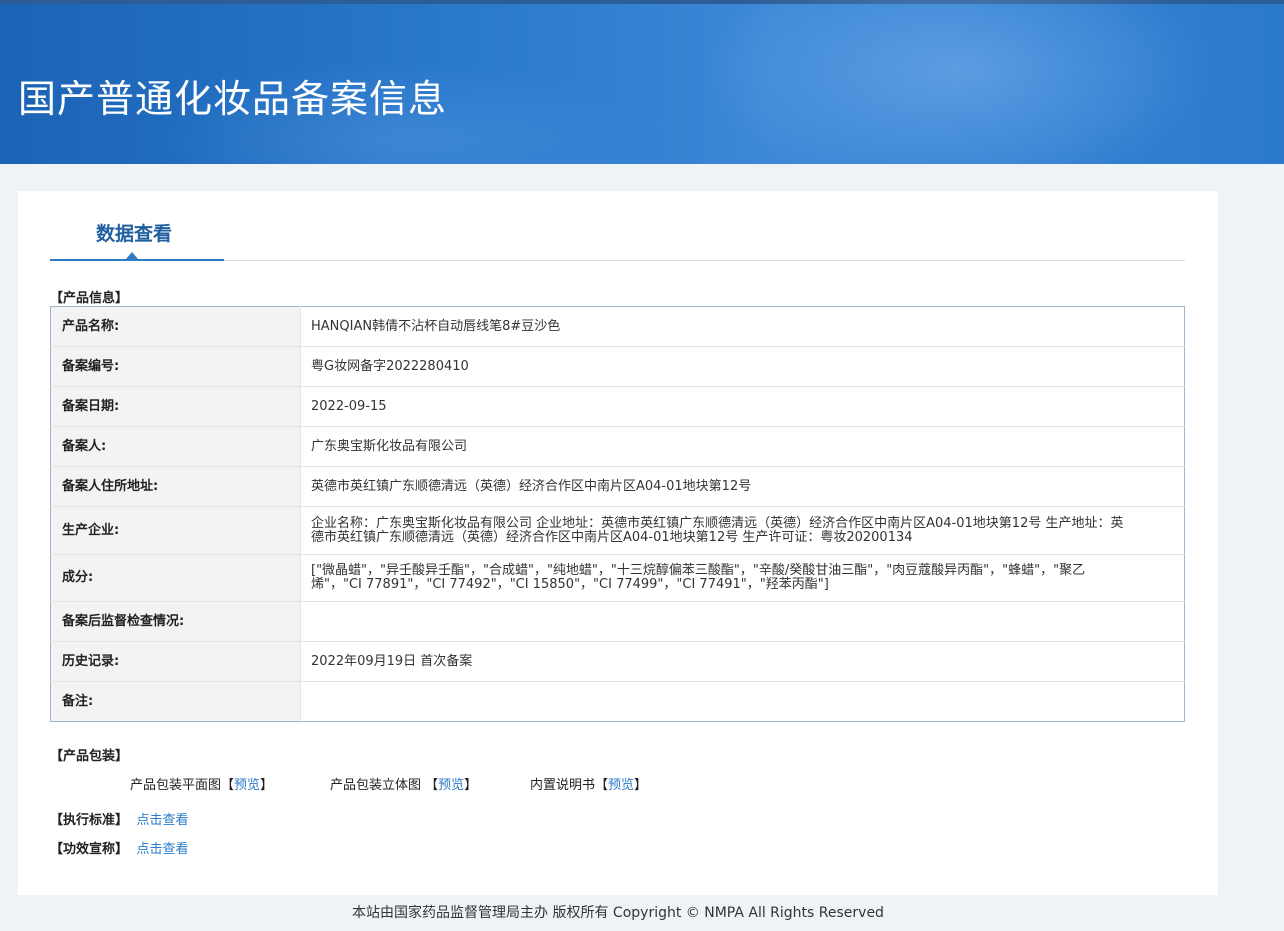 The height and width of the screenshot is (931, 1284). I want to click on tab-label: 数据查看, so click(134, 234).